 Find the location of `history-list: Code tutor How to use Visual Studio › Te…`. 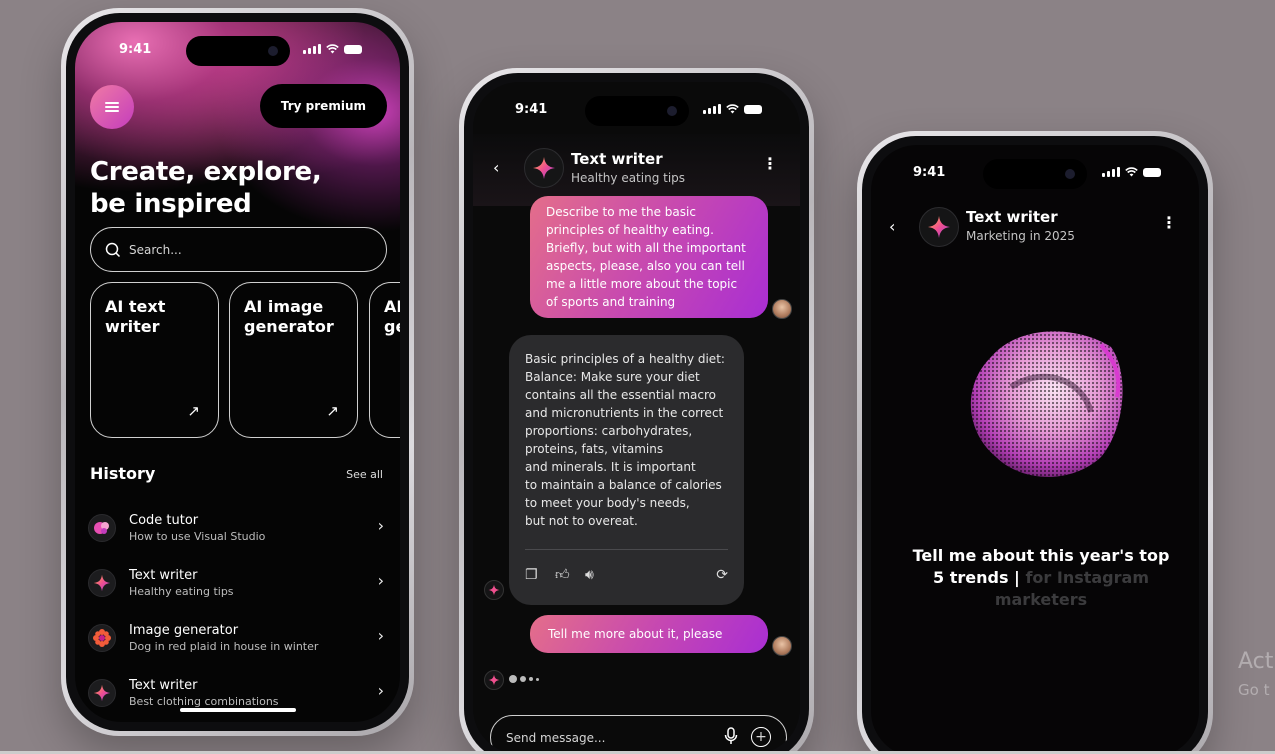

history-list: Code tutor How to use Visual Studio › Te… is located at coordinates (239, 610).